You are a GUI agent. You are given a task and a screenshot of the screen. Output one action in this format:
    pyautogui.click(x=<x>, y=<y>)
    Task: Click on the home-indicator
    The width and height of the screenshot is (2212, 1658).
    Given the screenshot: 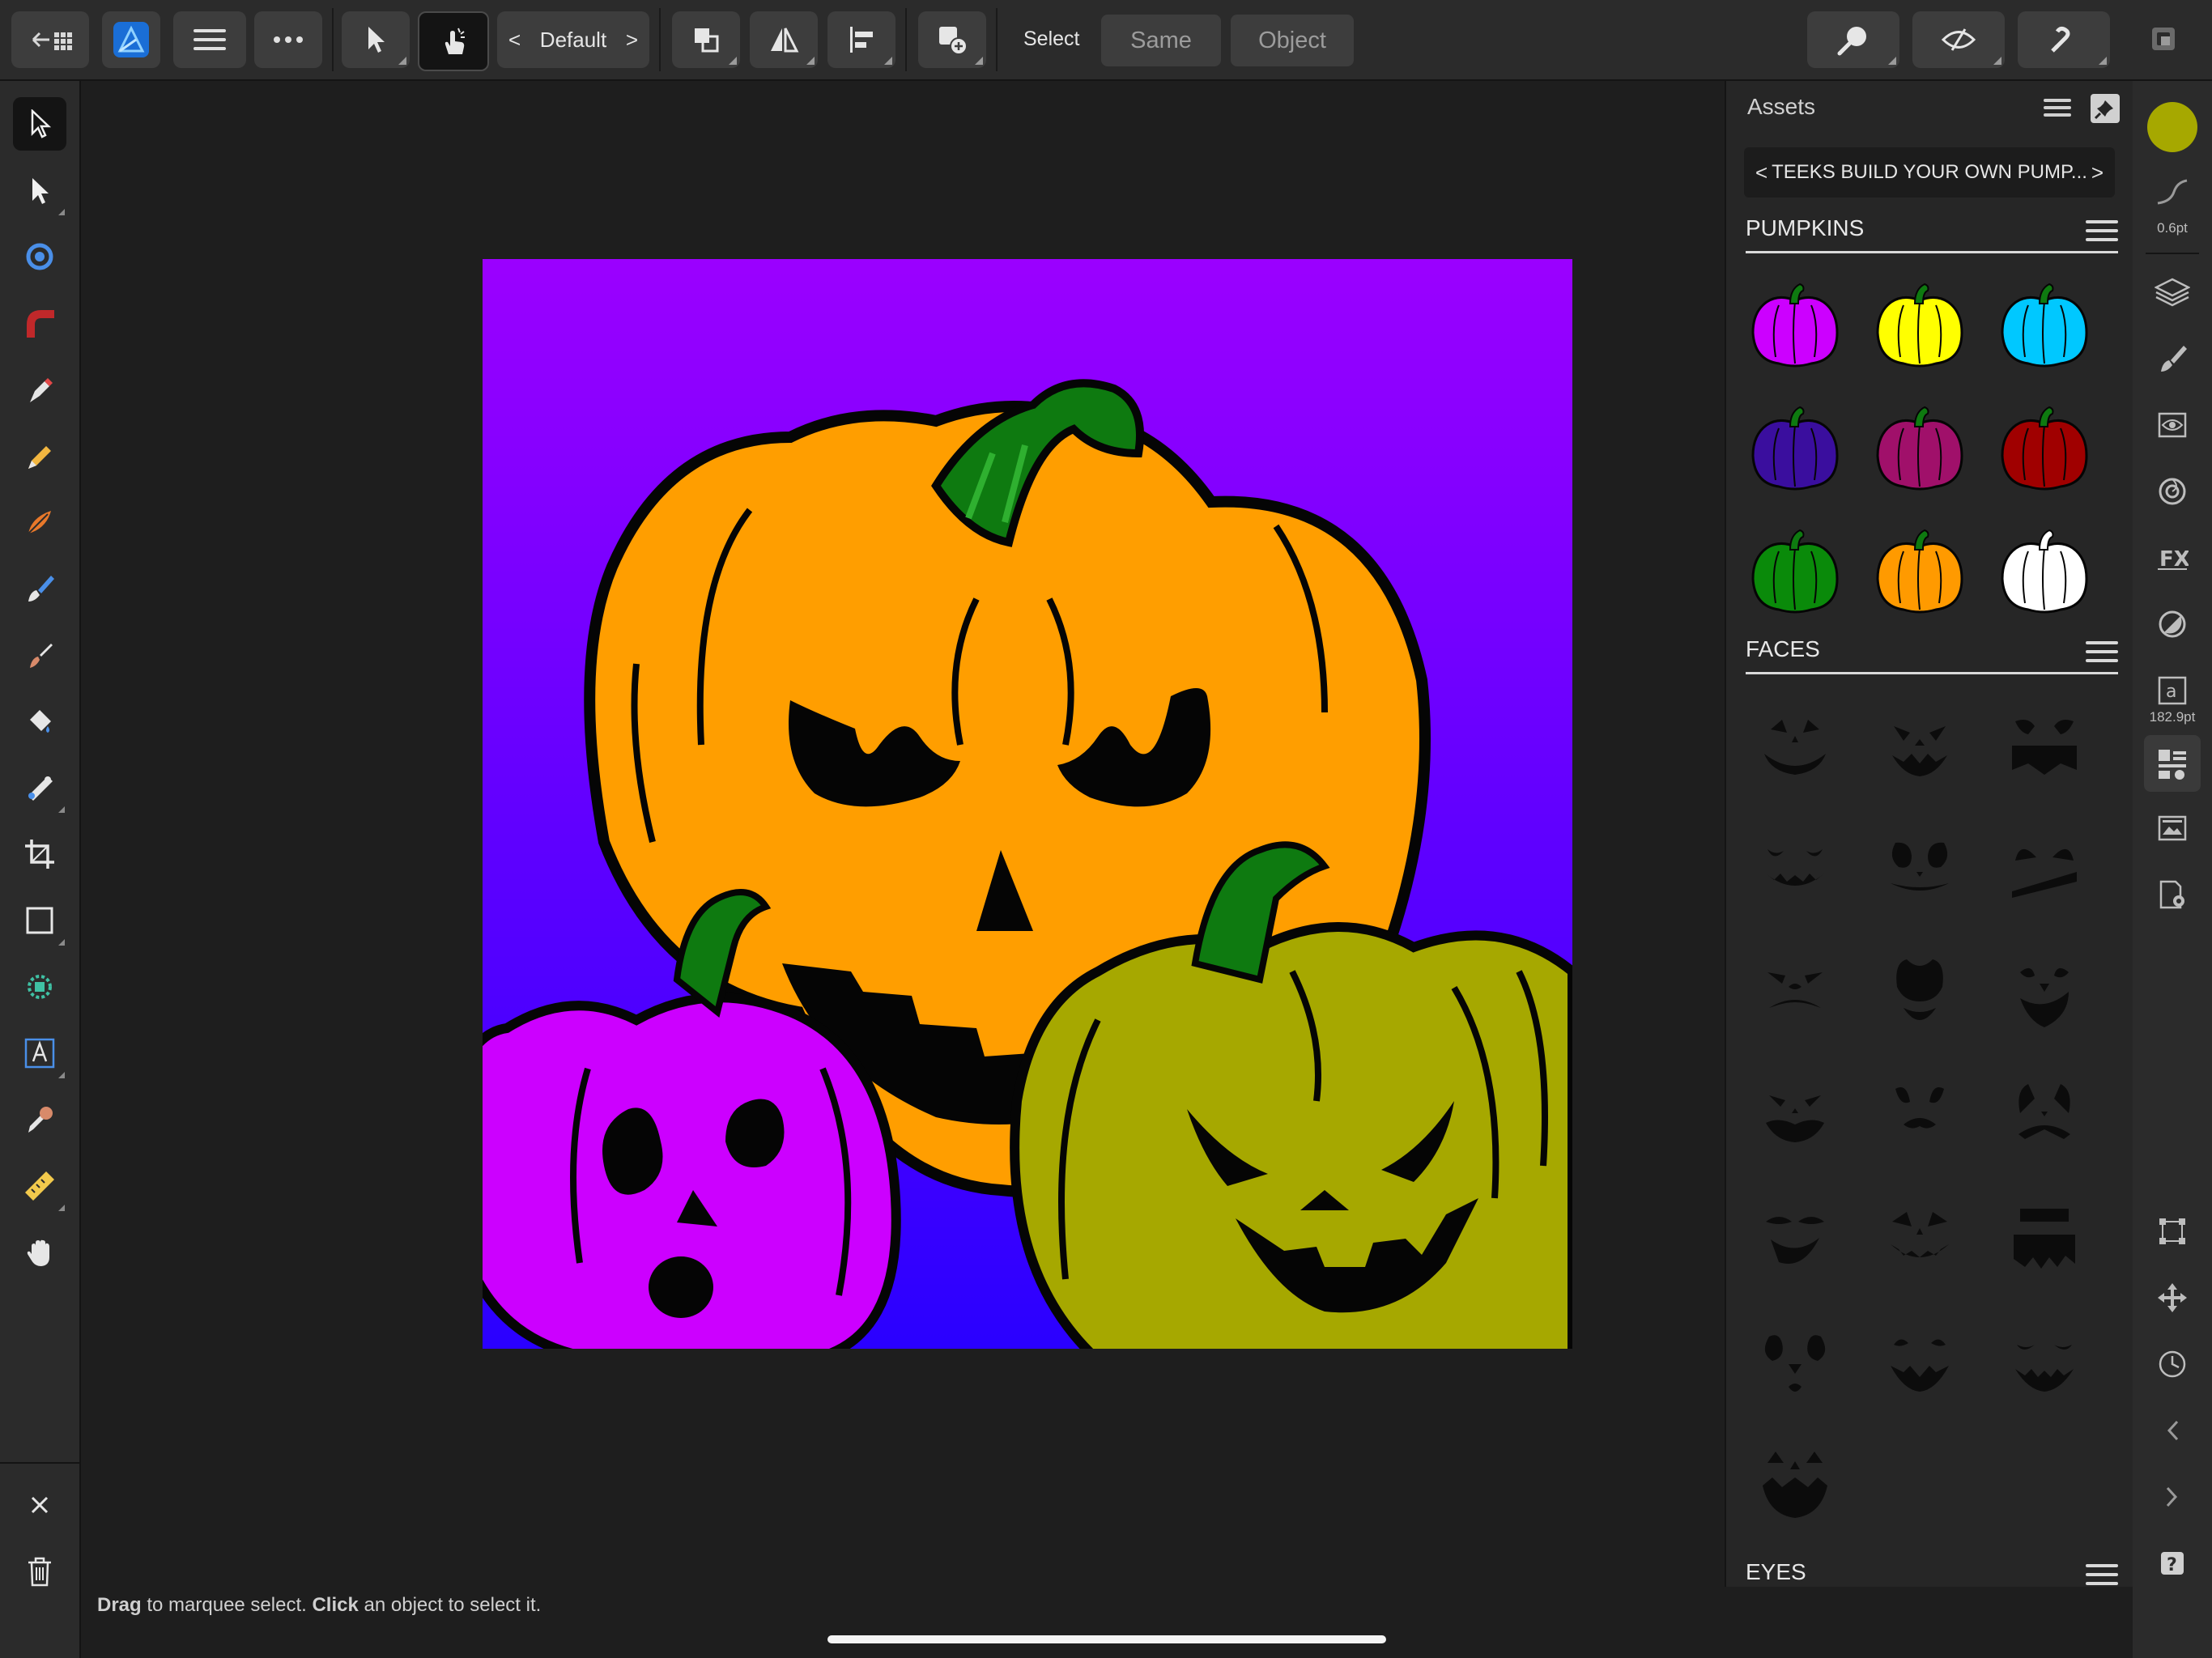 What is the action you would take?
    pyautogui.click(x=1106, y=1639)
    